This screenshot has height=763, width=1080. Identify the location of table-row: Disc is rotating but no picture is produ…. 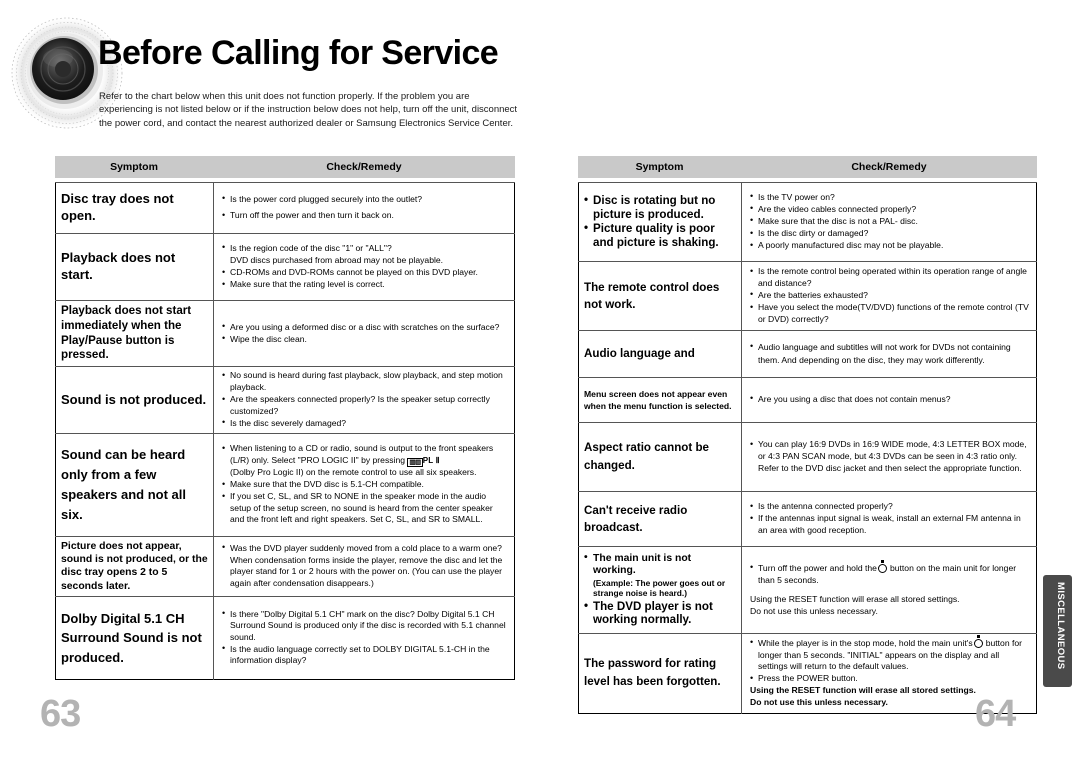
(807, 222).